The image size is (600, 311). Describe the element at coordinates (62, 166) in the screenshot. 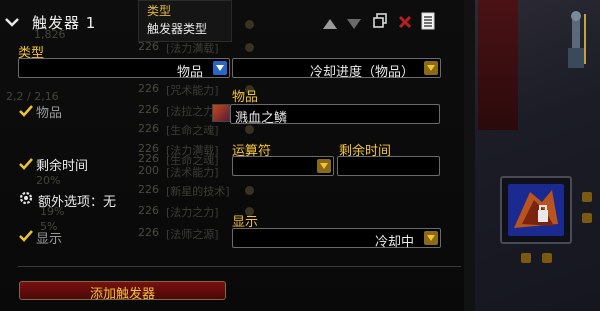

I see `remaining-time-checkbox-label: 剩余时间` at that location.